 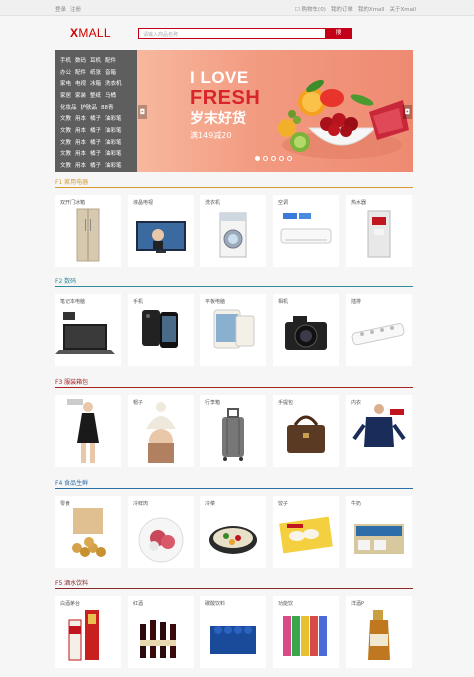 I want to click on product-card: 功能饮, so click(x=306, y=632).